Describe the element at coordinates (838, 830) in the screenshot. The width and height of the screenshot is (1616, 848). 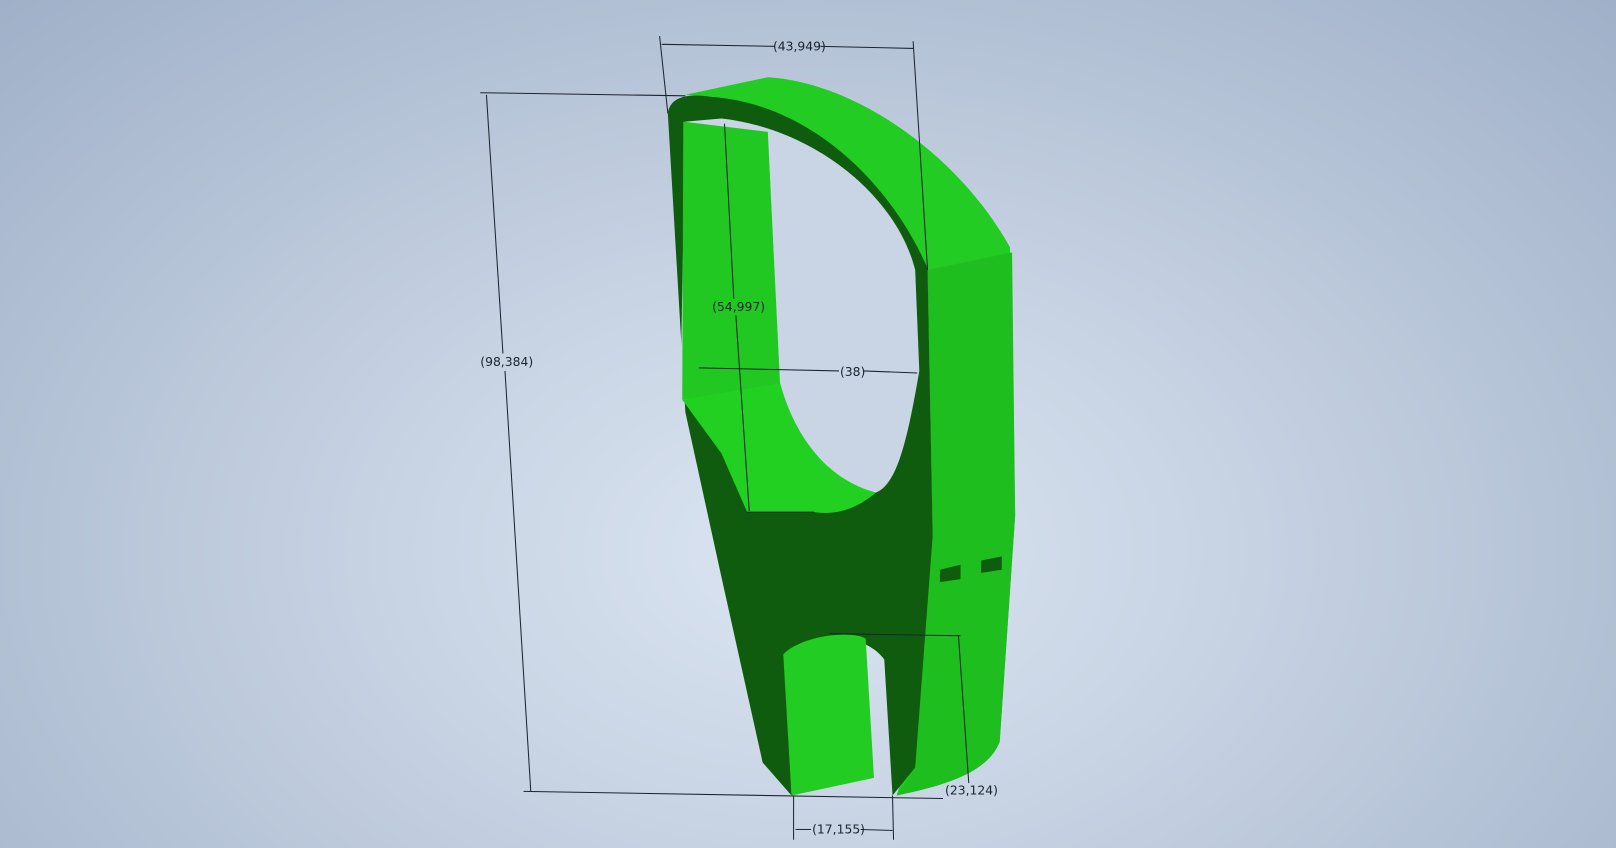
I see `dim-slot-width: (17,155)` at that location.